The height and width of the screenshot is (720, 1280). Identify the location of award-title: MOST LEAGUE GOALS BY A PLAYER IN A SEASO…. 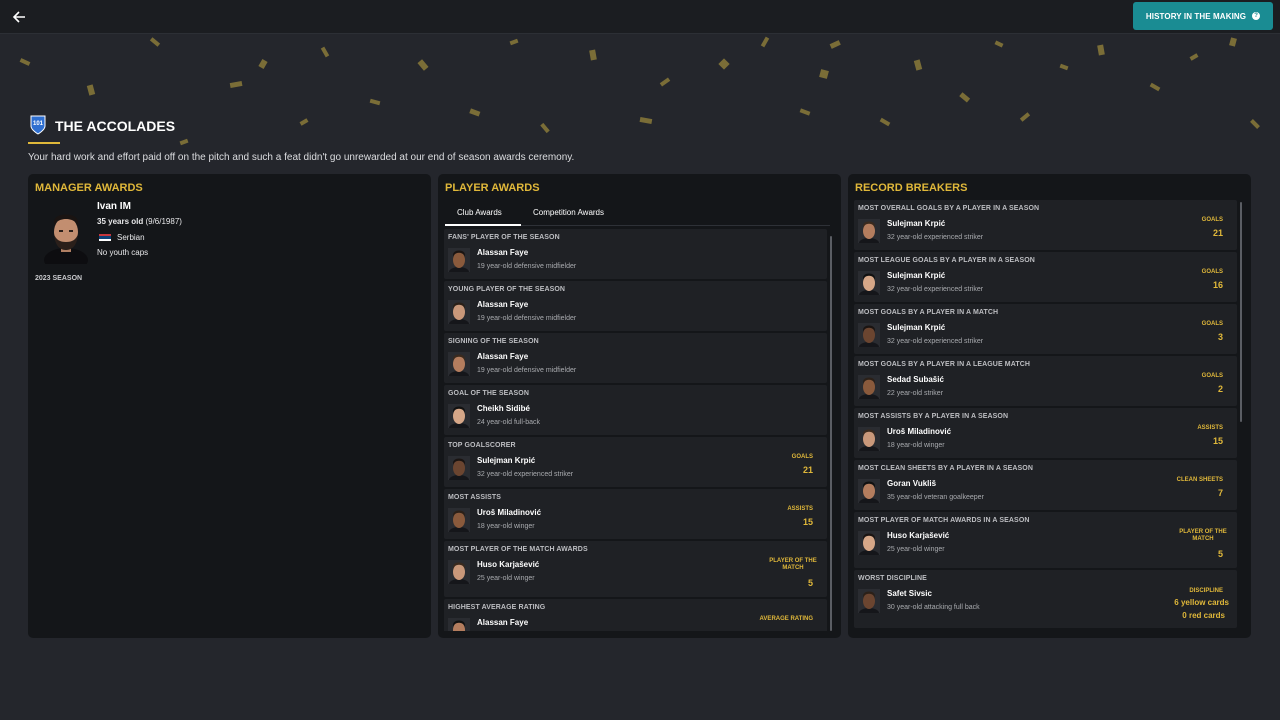
(946, 260).